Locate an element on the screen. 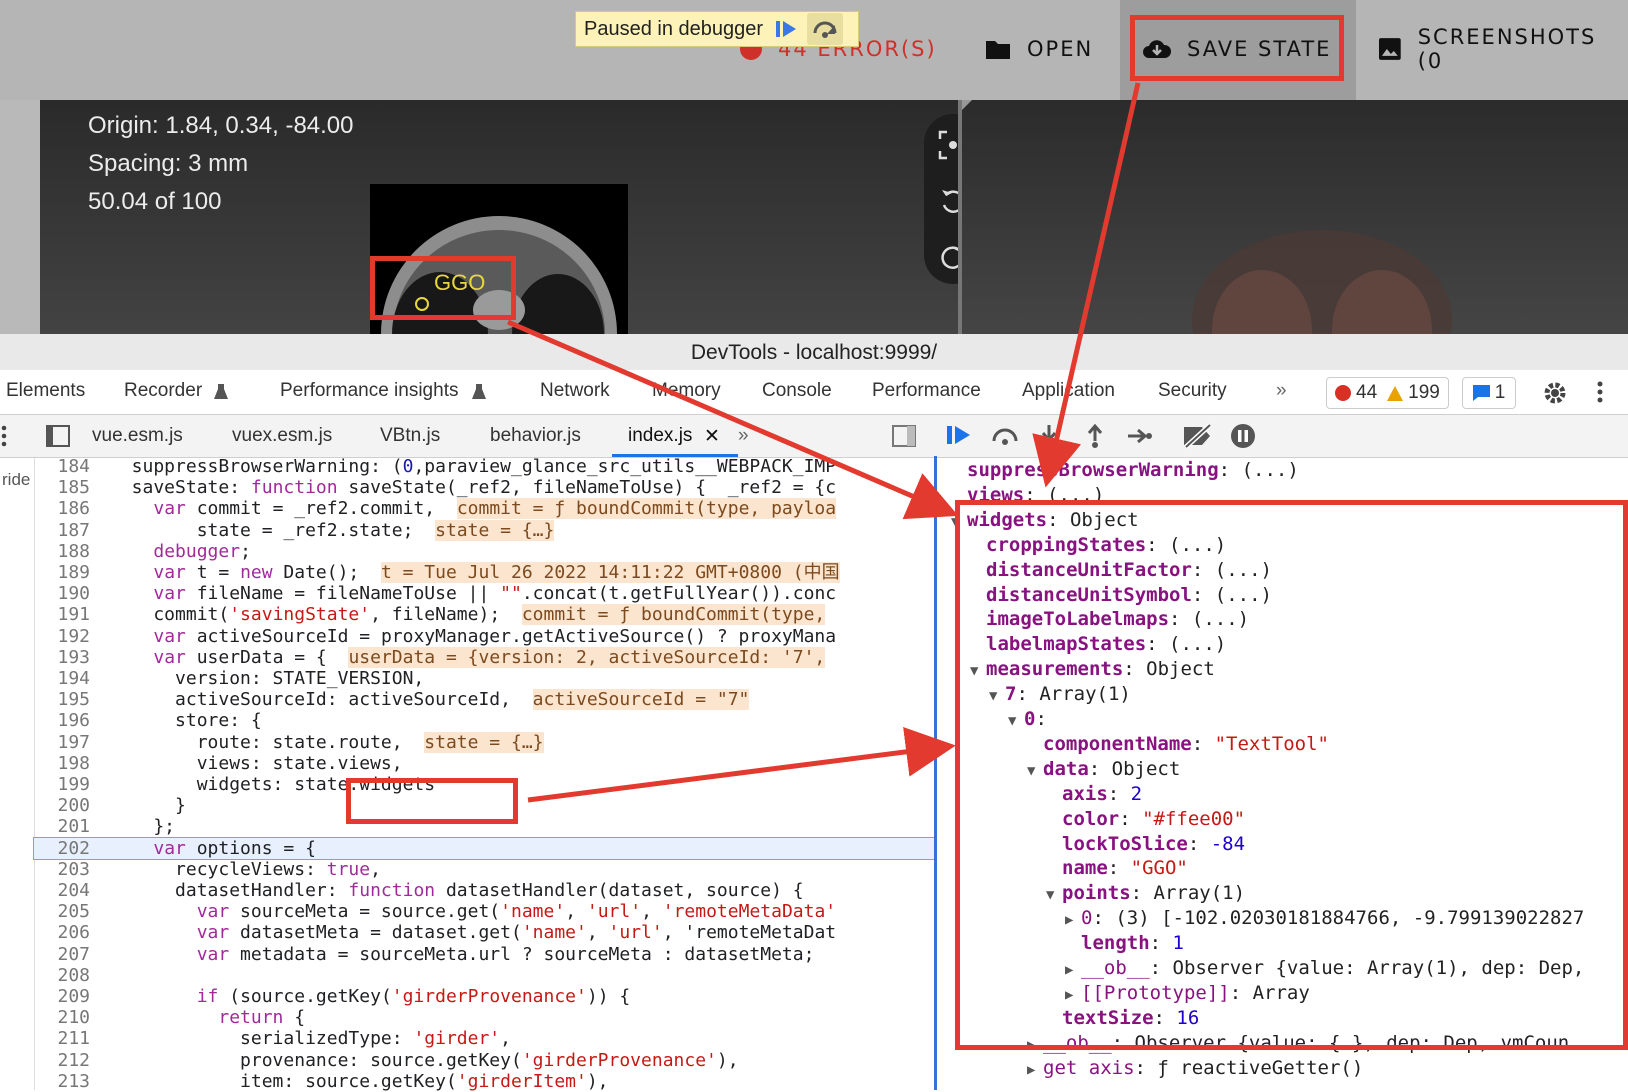 This screenshot has height=1092, width=1628. experiment-icon is located at coordinates (221, 391).